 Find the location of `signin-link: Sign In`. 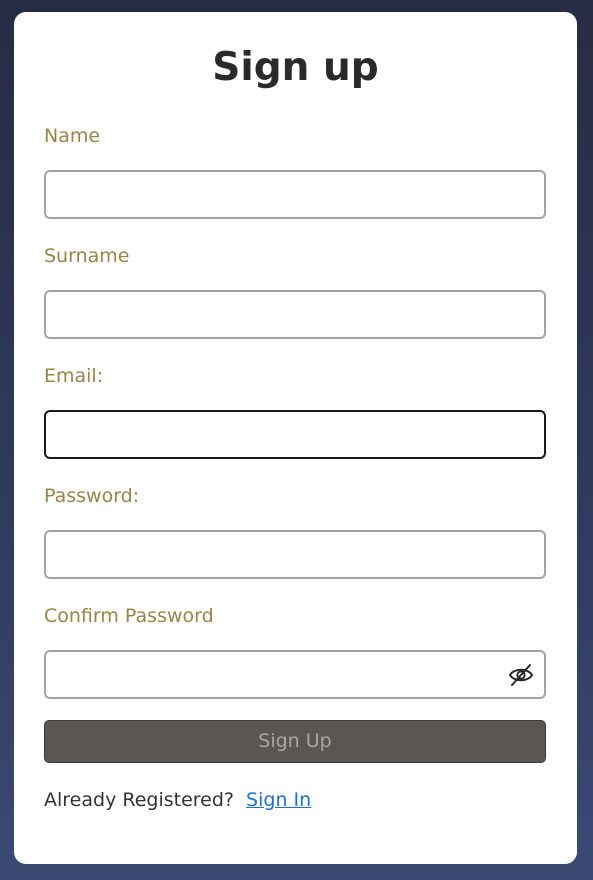

signin-link: Sign In is located at coordinates (278, 800).